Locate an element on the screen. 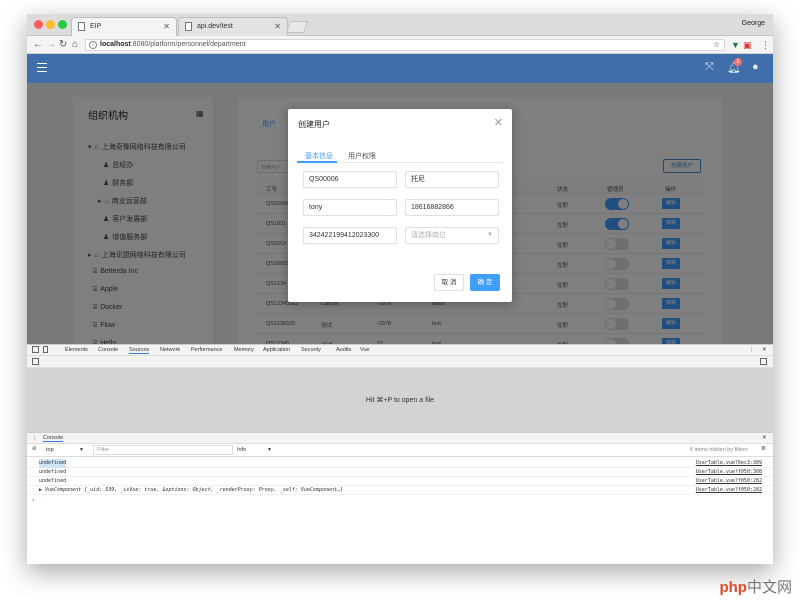 The width and height of the screenshot is (800, 603). devtools-tab-sources: Sources is located at coordinates (139, 350).